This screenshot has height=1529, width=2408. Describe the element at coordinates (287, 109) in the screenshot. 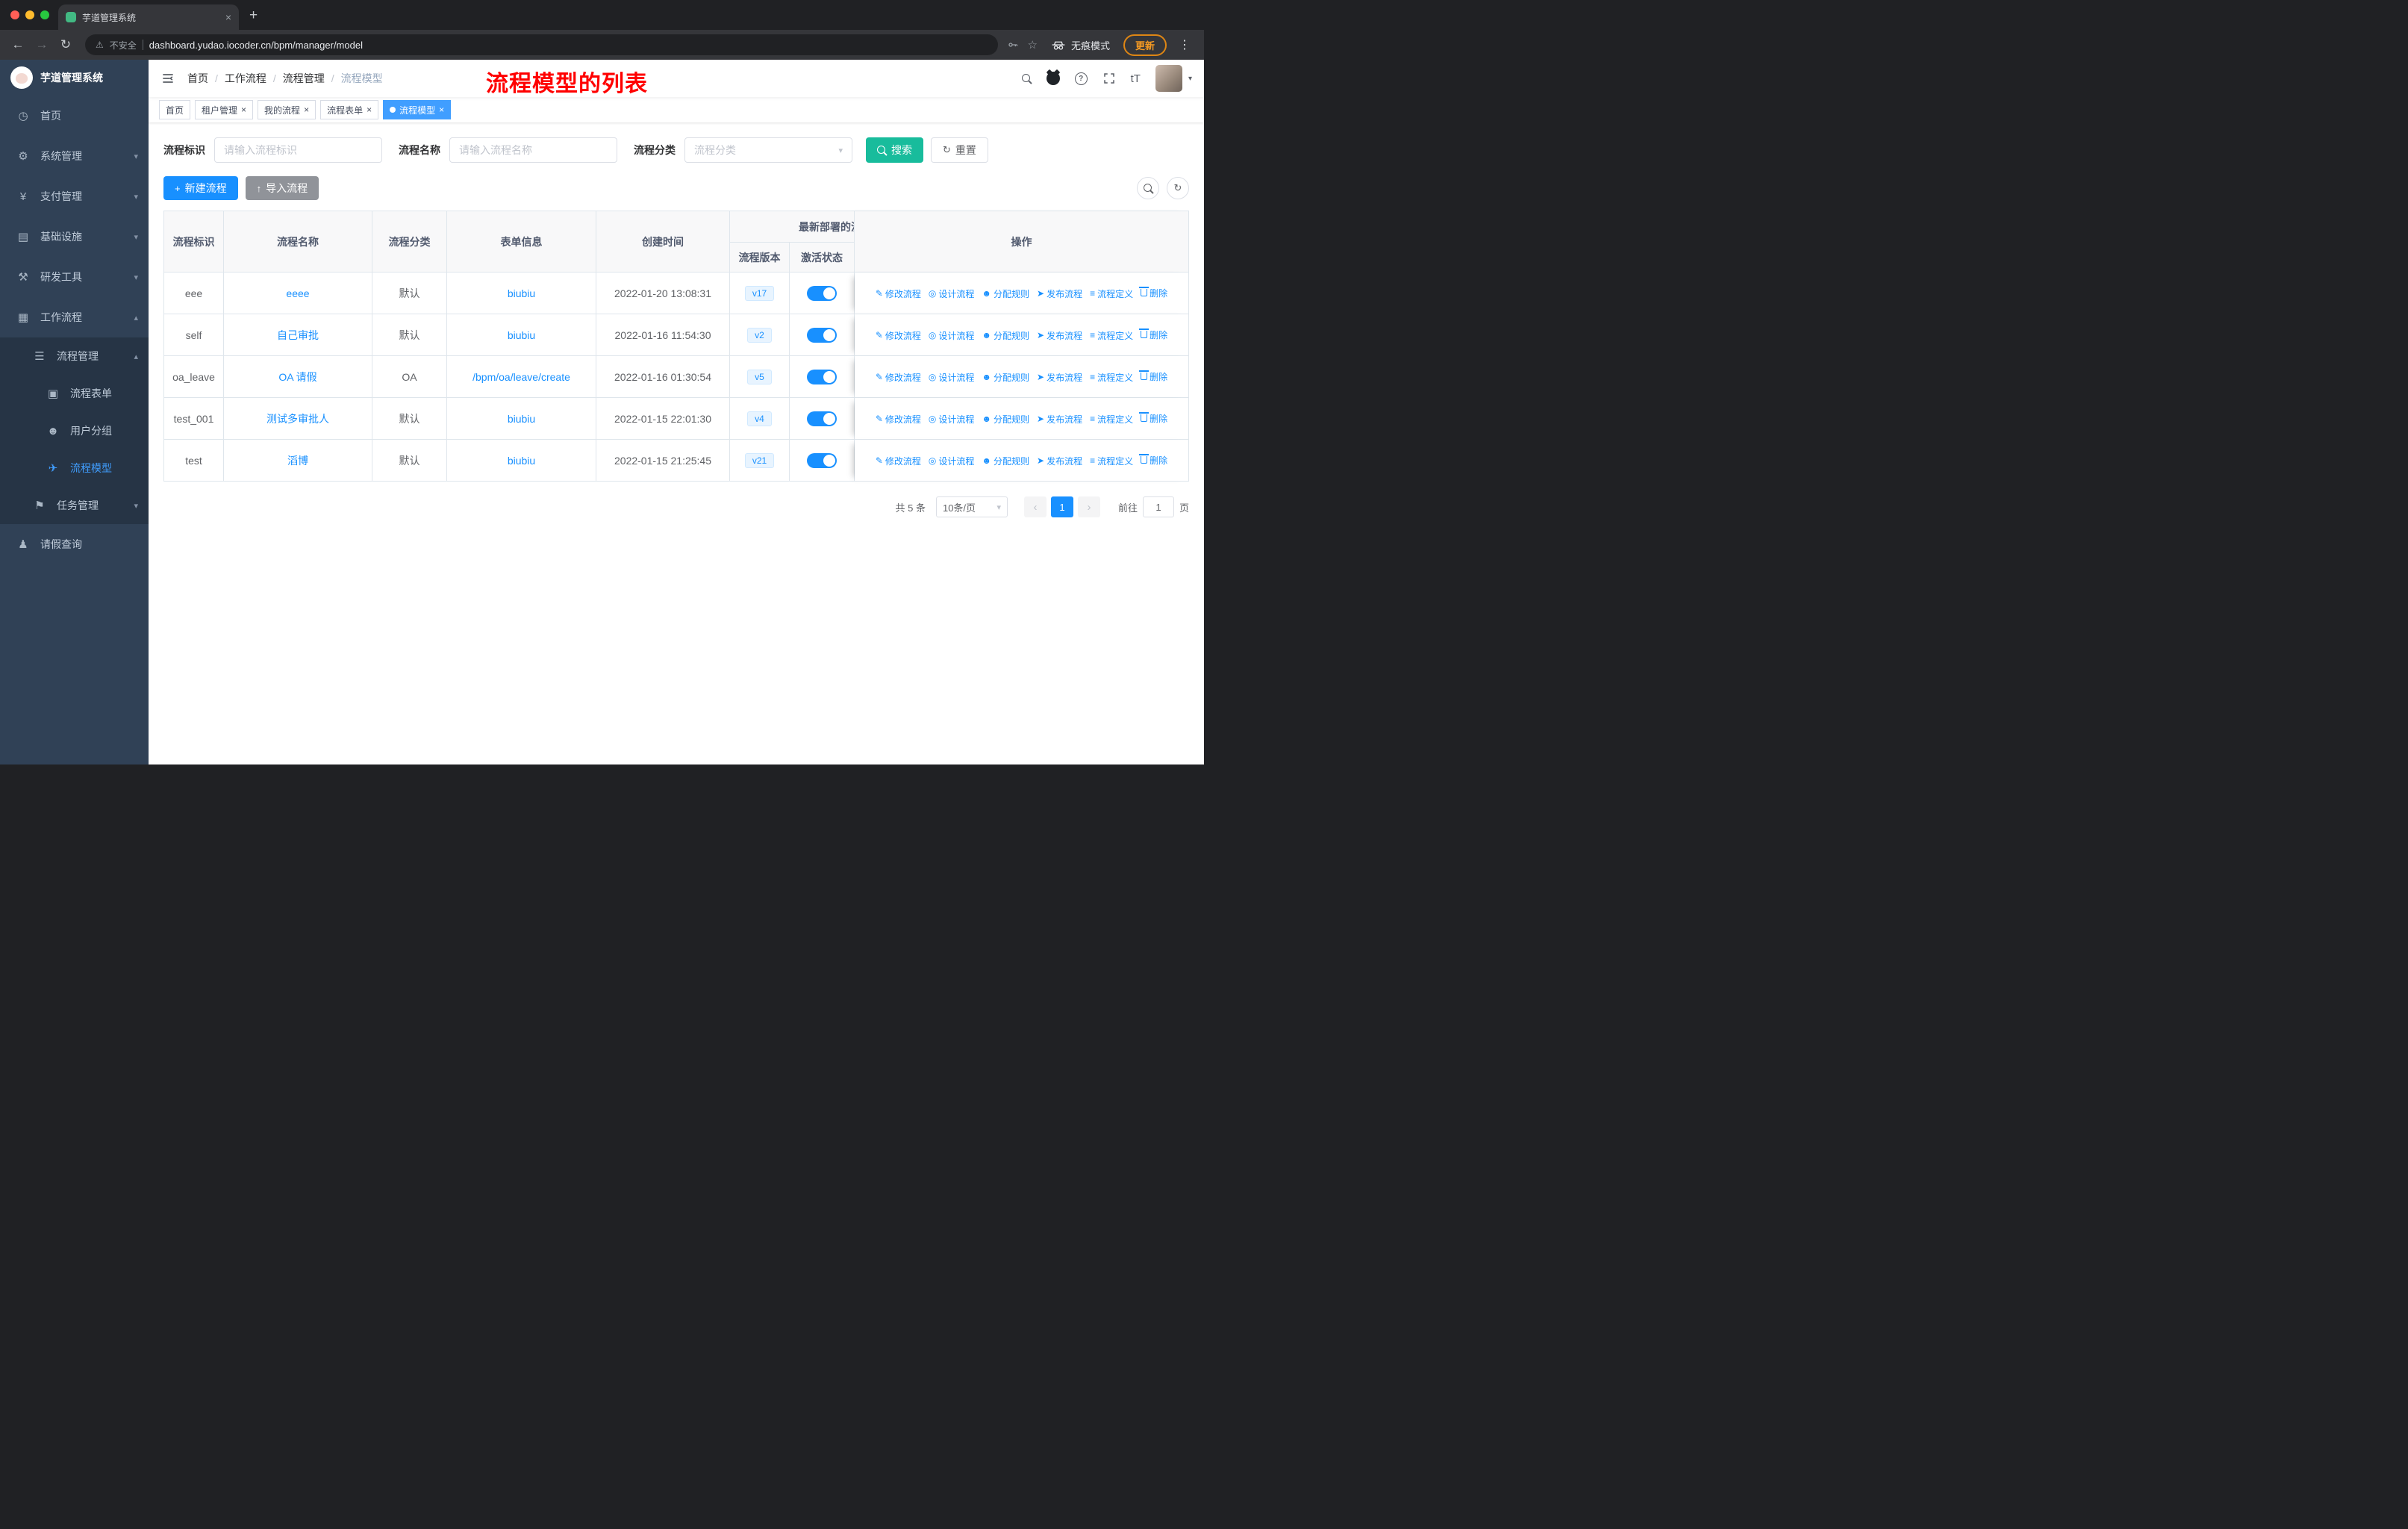

I see `tag-my-process: 我的流程 ×` at that location.